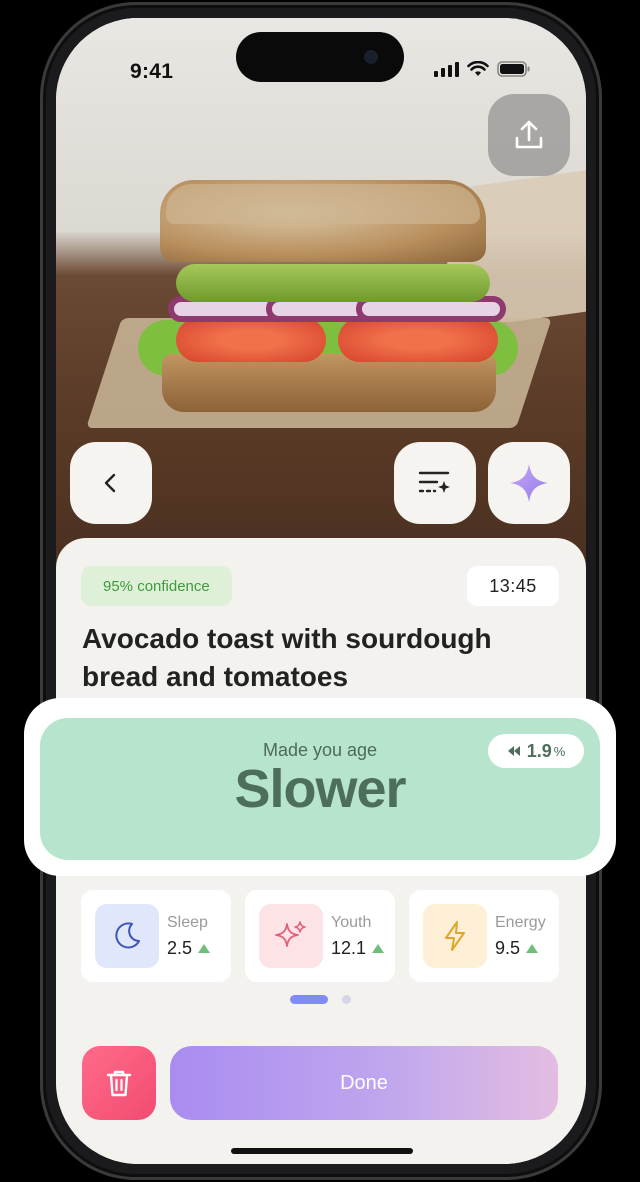 The image size is (640, 1182). I want to click on wifi-icon, so click(478, 68).